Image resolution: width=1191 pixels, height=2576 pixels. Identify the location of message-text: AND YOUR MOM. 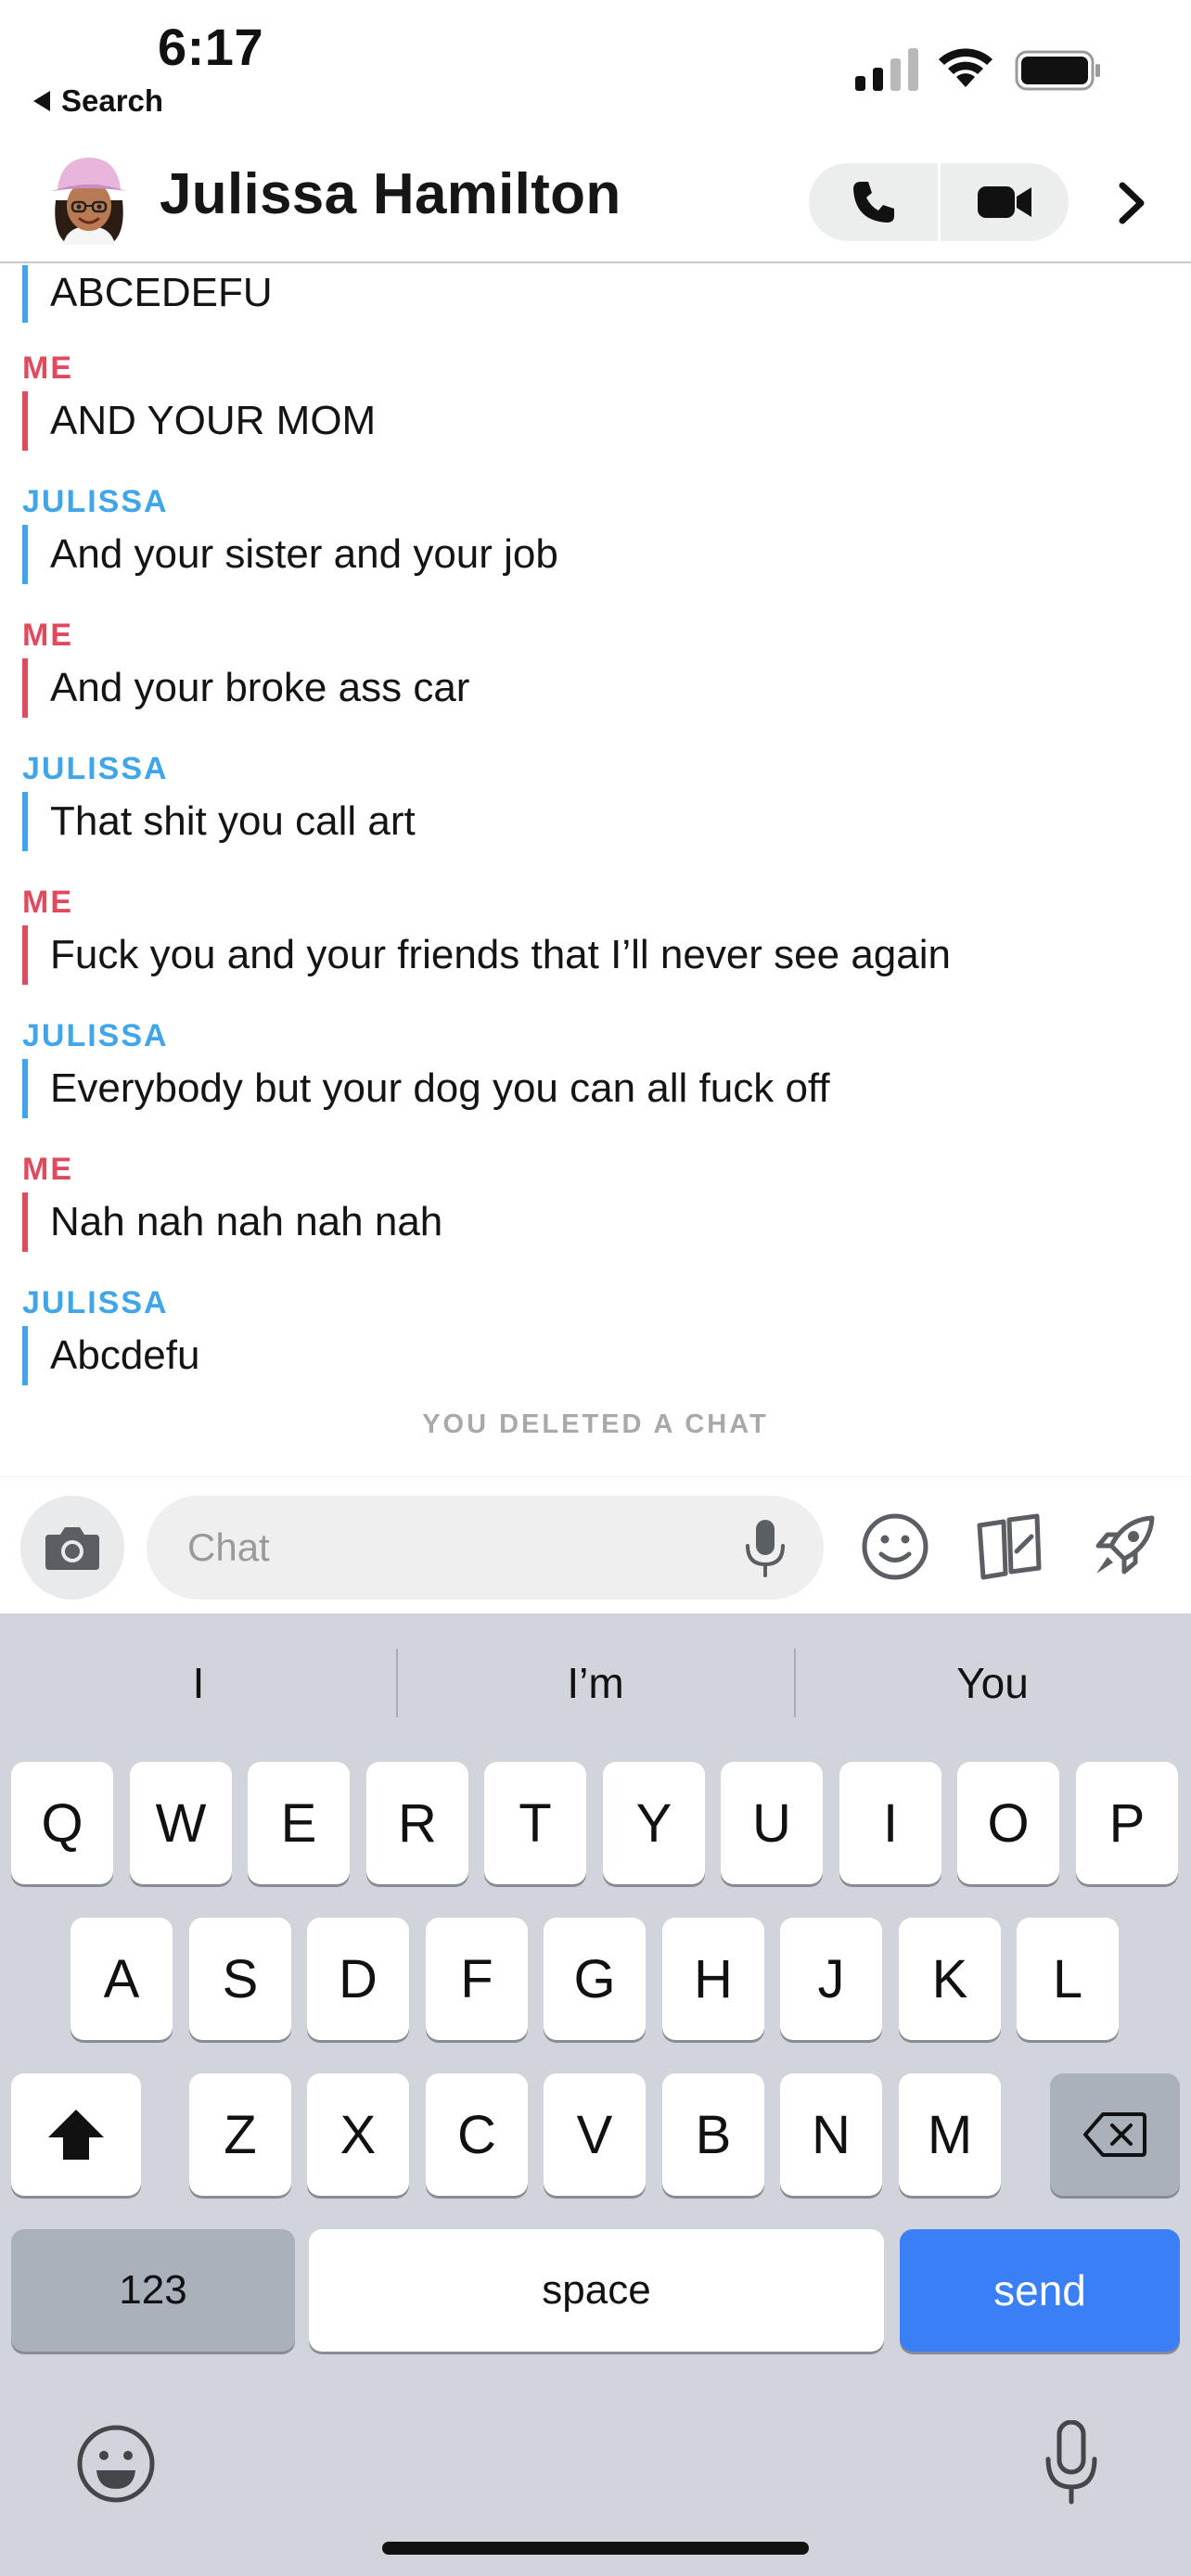
(199, 421).